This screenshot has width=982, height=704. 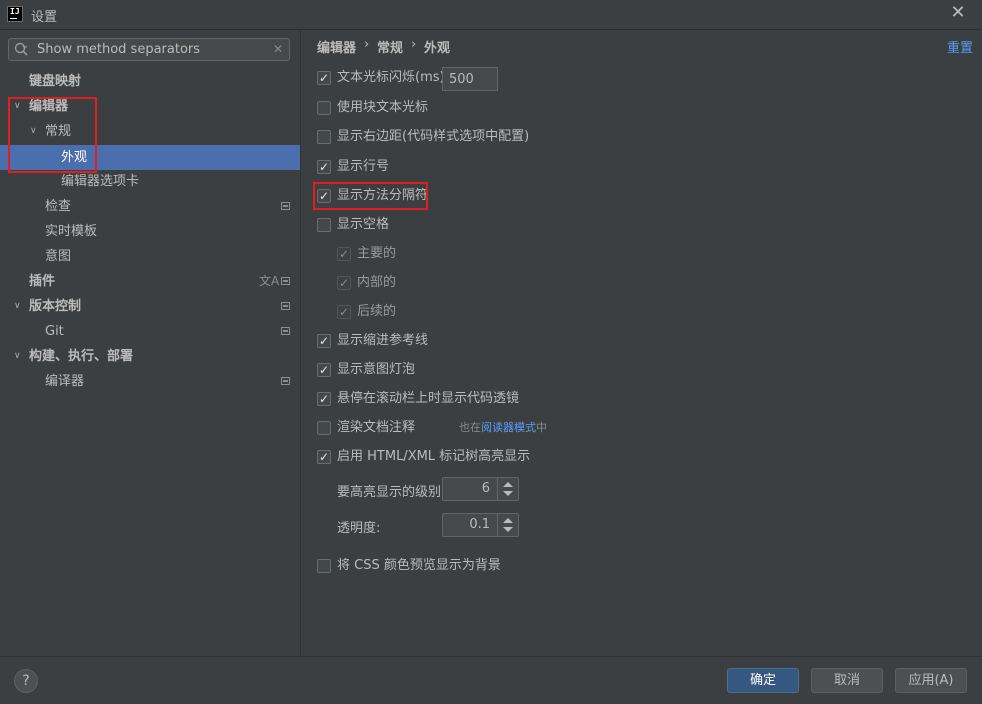 I want to click on tree-label: 插件, so click(x=42, y=281).